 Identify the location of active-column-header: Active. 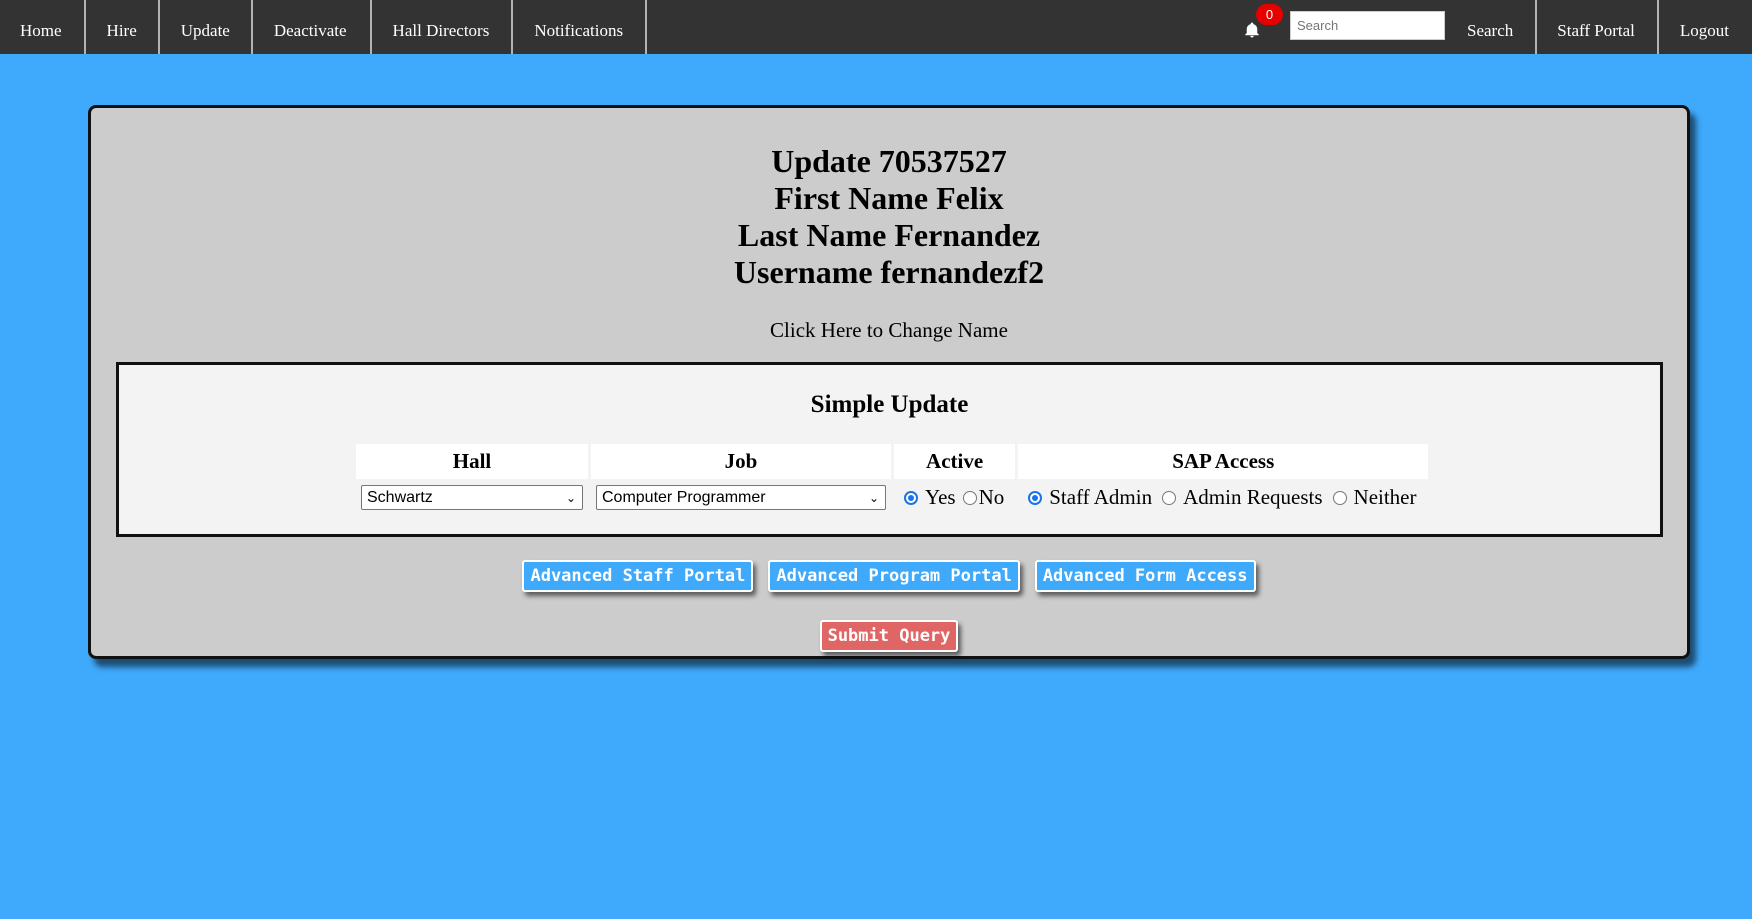
(955, 461).